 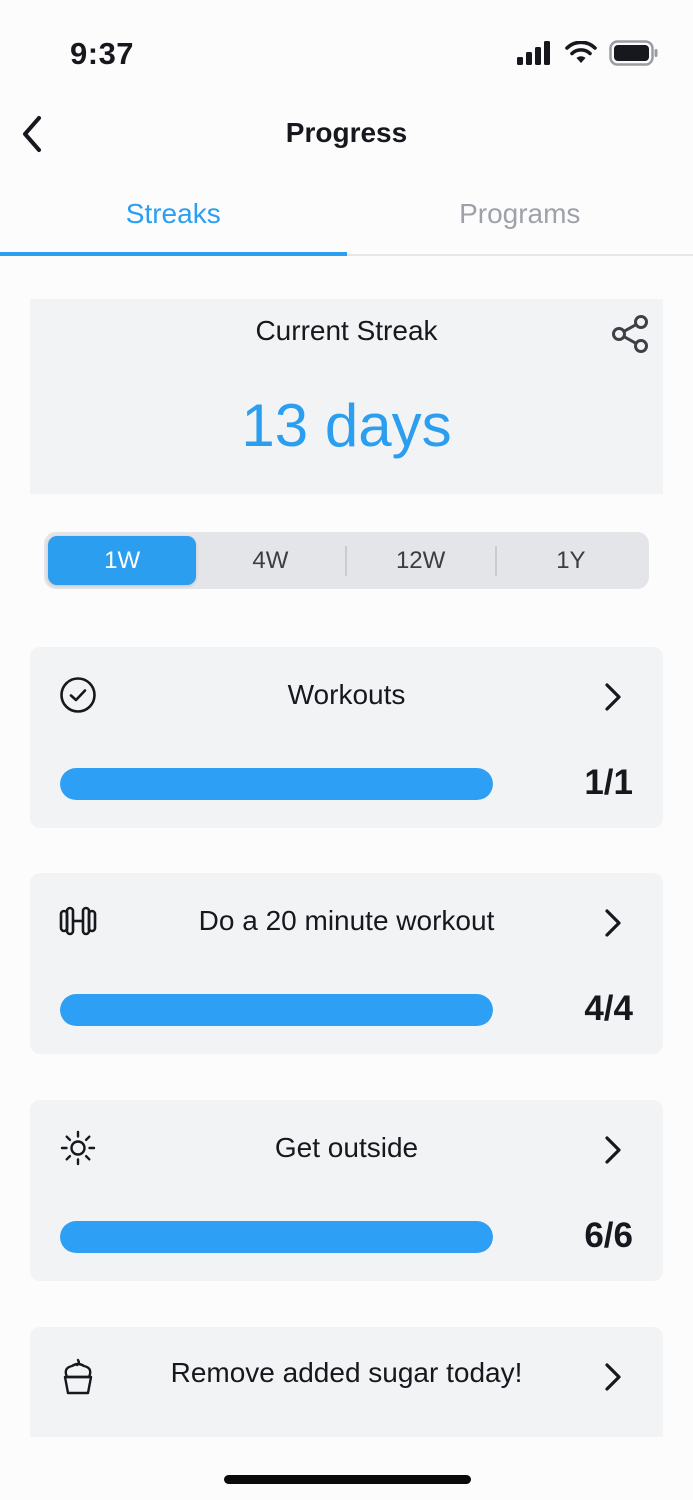 What do you see at coordinates (608, 782) in the screenshot?
I see `goal-count: 1/1` at bounding box center [608, 782].